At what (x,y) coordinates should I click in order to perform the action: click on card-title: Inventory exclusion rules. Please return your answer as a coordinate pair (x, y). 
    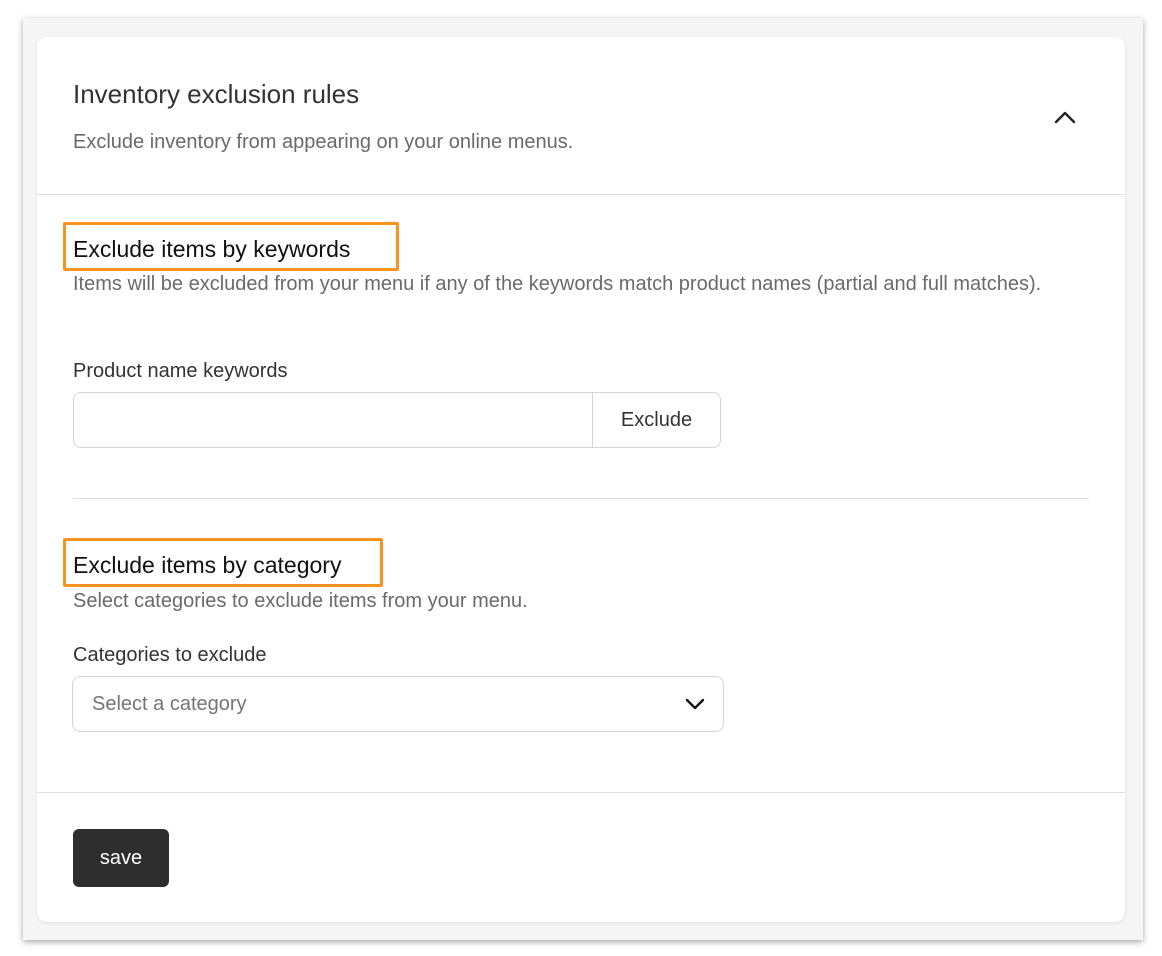
    Looking at the image, I should click on (216, 94).